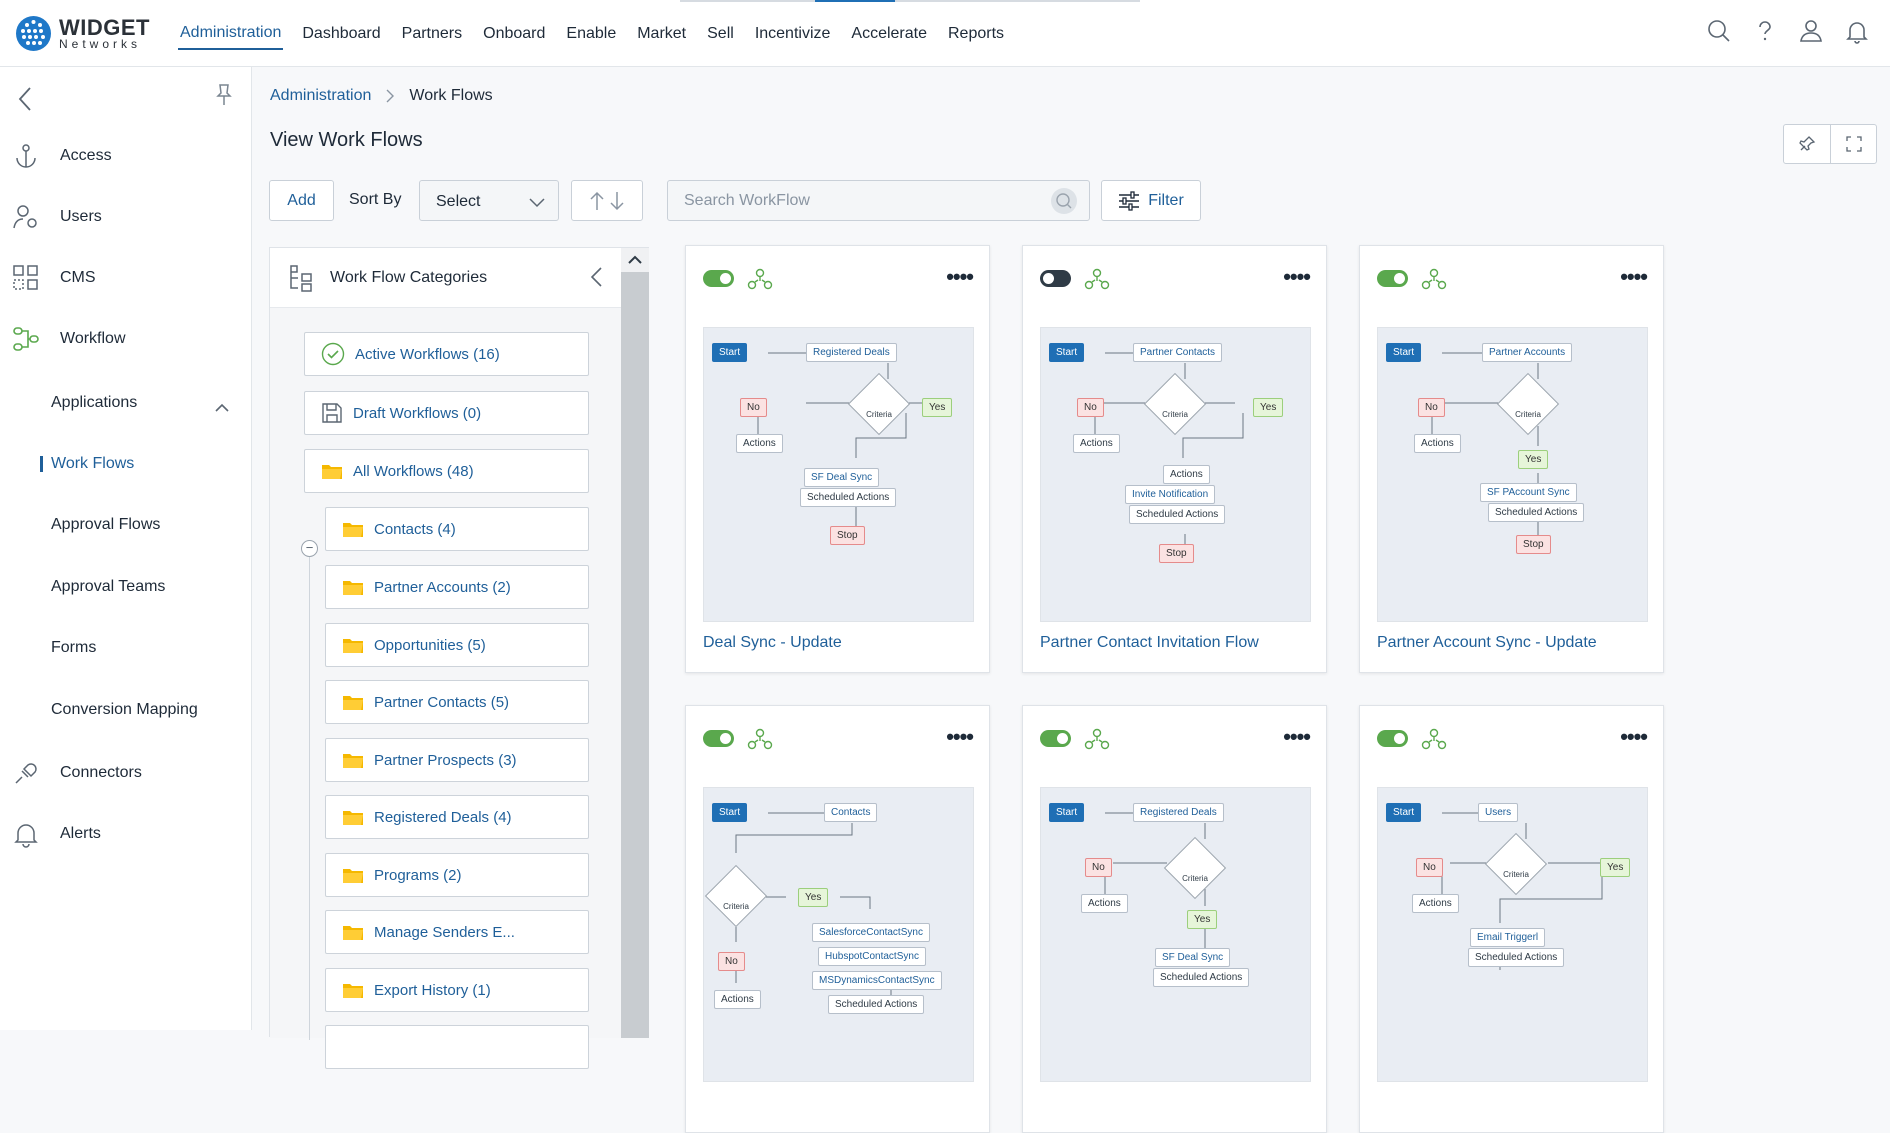  What do you see at coordinates (1151, 200) in the screenshot?
I see `filter-button: Filter` at bounding box center [1151, 200].